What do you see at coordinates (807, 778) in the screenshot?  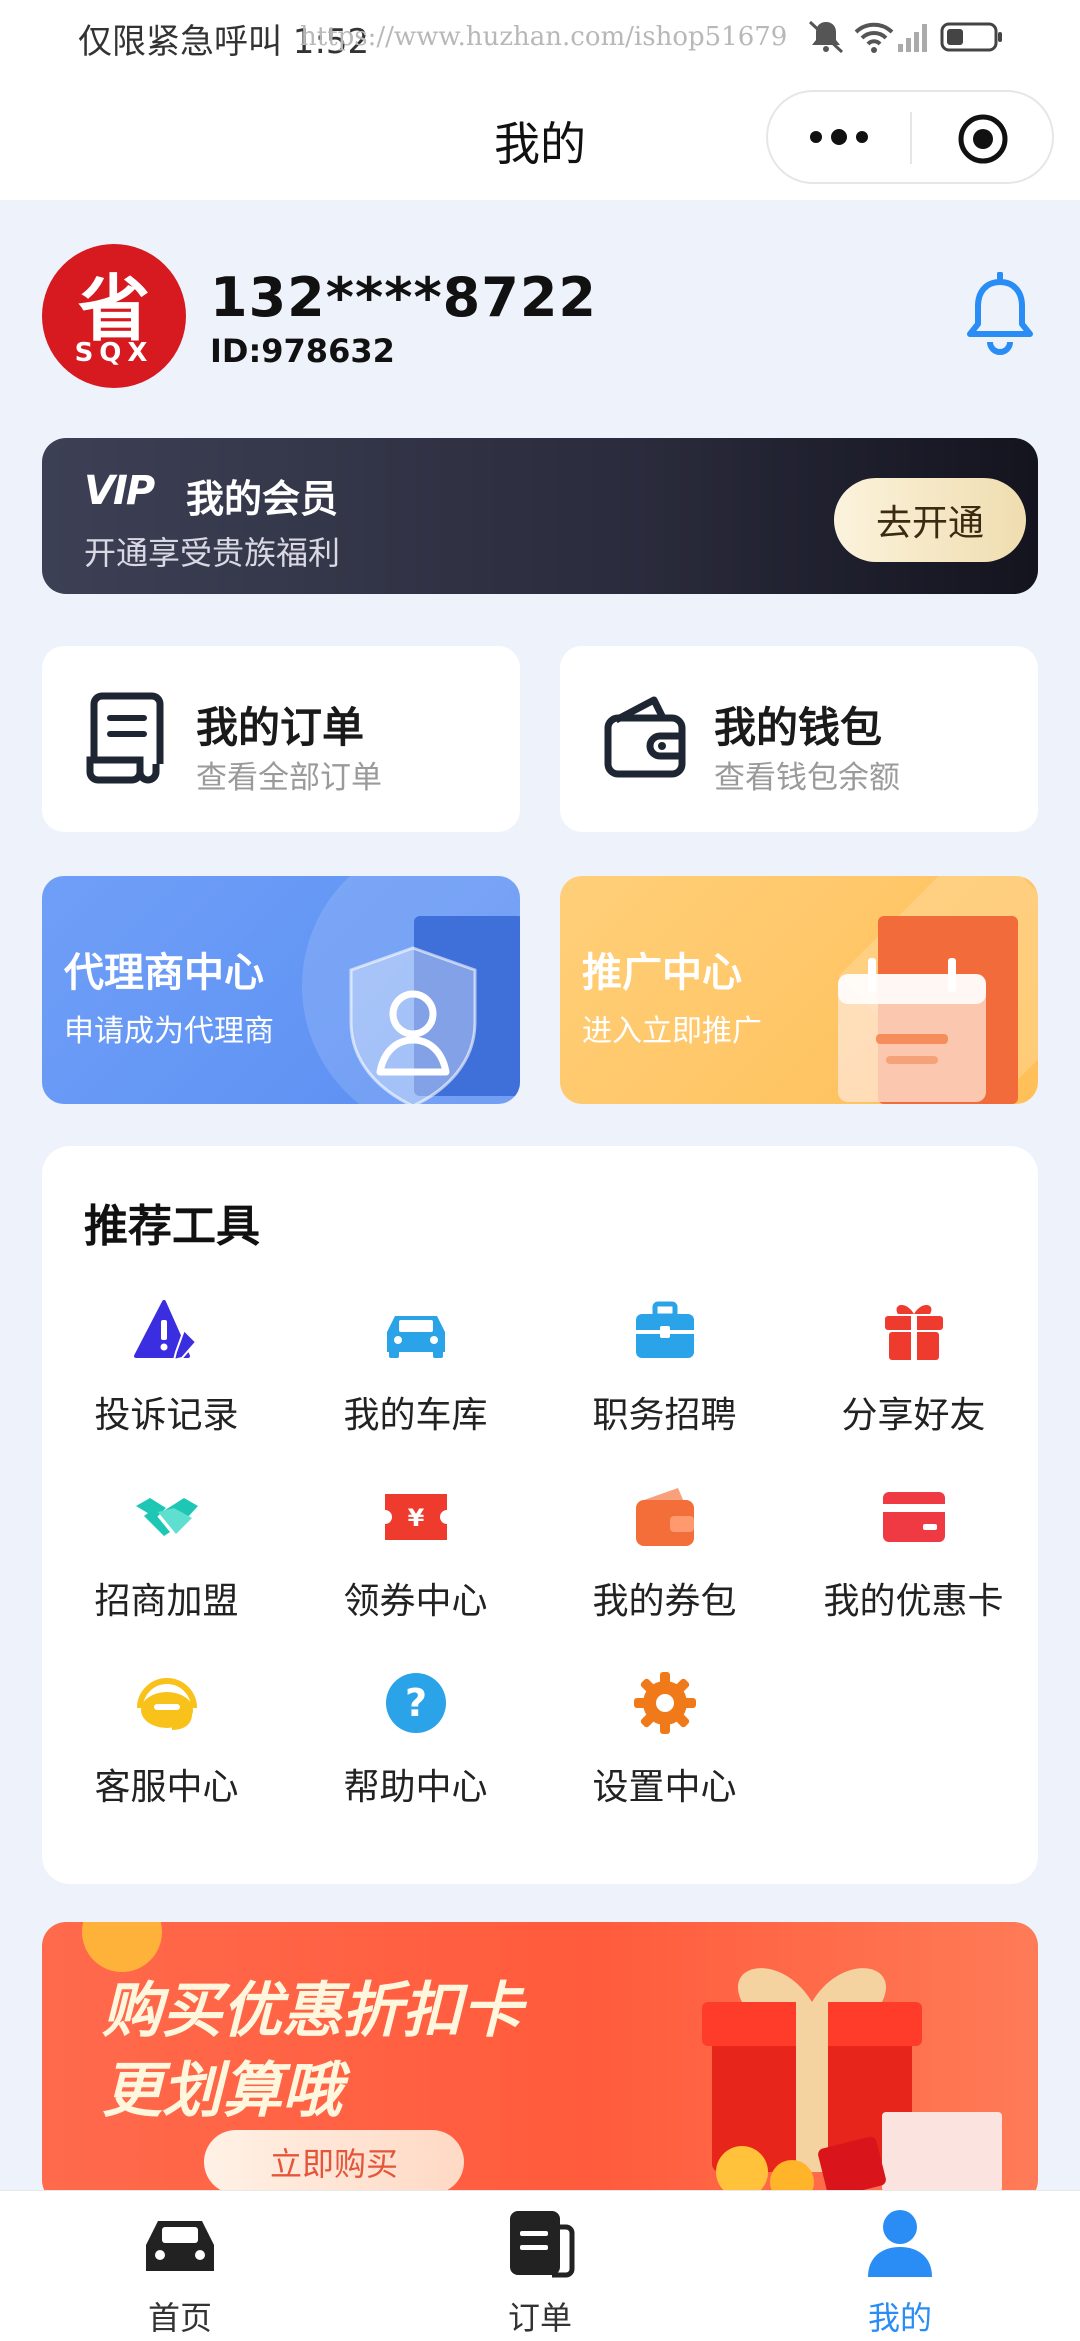 I see `card-subtitle: 查看钱包余额` at bounding box center [807, 778].